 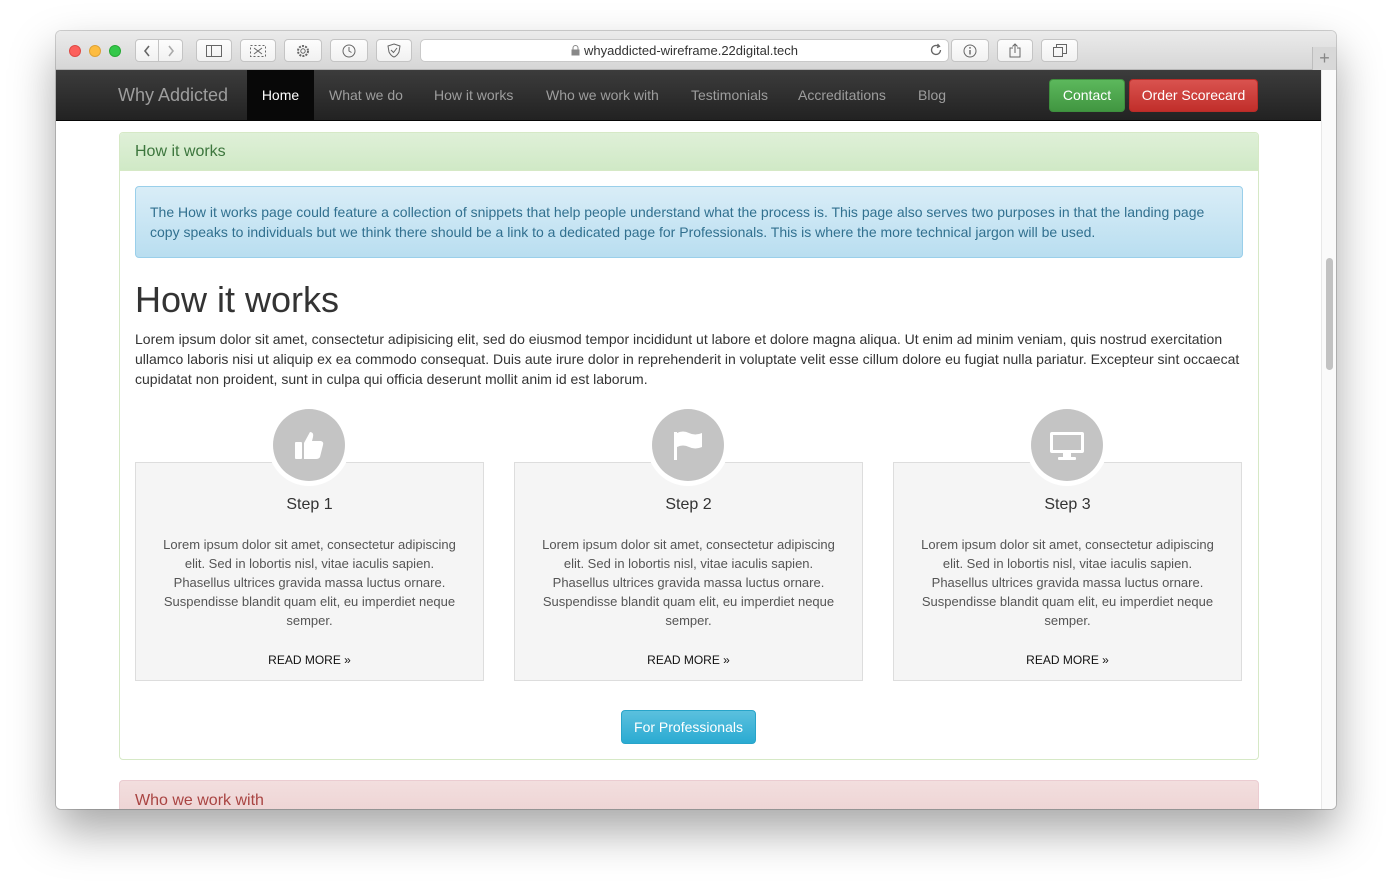 I want to click on browser-toolbar: whyaddicted-wireframe.22digital.tech +, so click(x=696, y=50).